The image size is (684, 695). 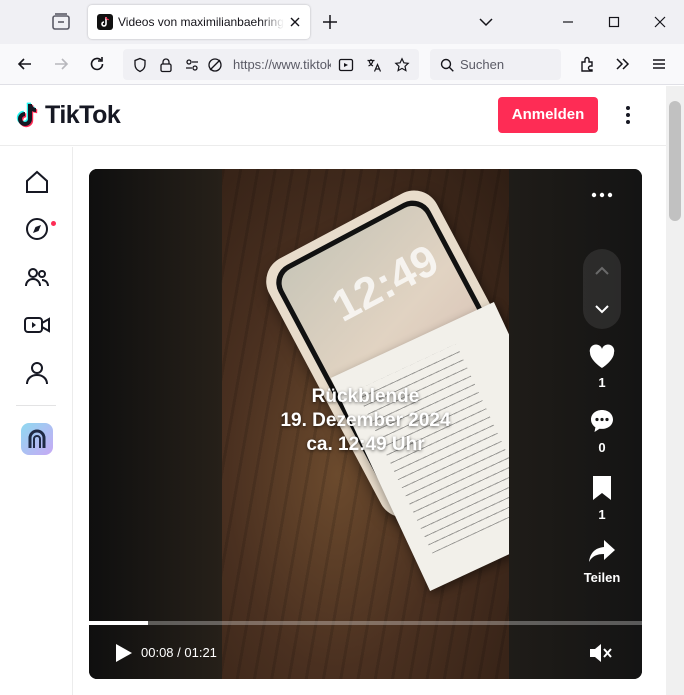 What do you see at coordinates (602, 577) in the screenshot?
I see `share-label: Teilen` at bounding box center [602, 577].